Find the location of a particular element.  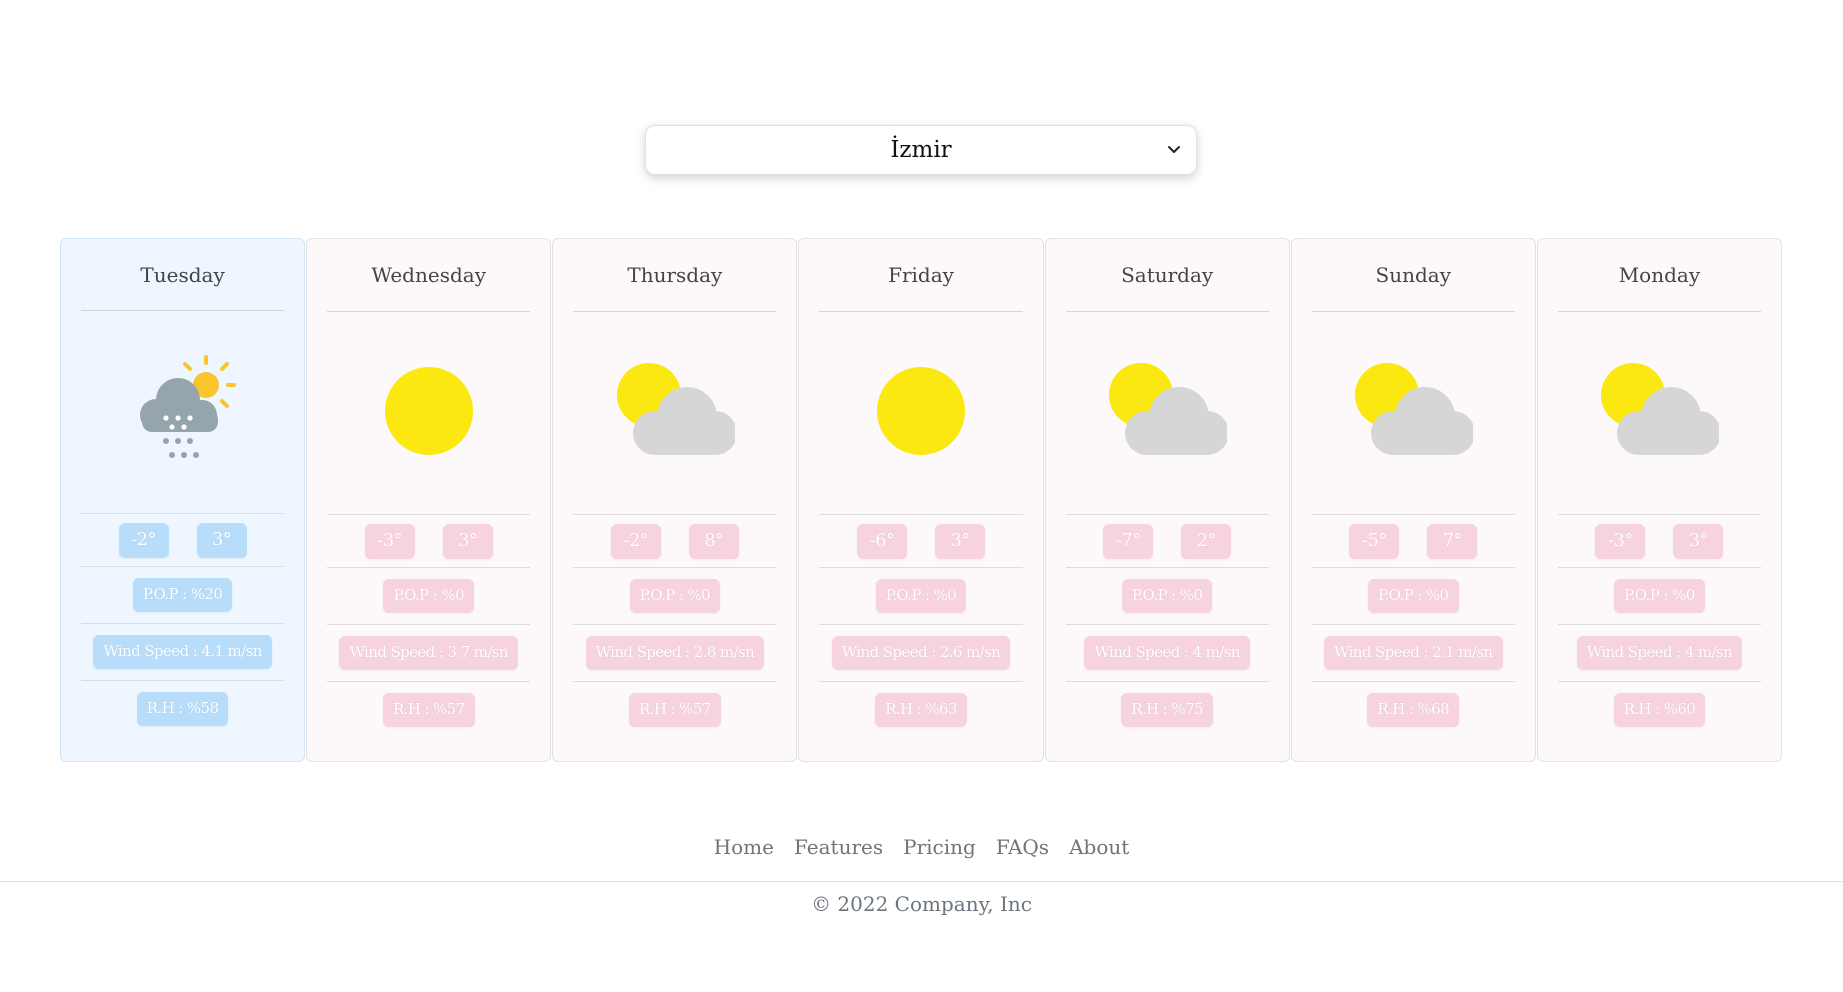

snow-sun-icon is located at coordinates (183, 412).